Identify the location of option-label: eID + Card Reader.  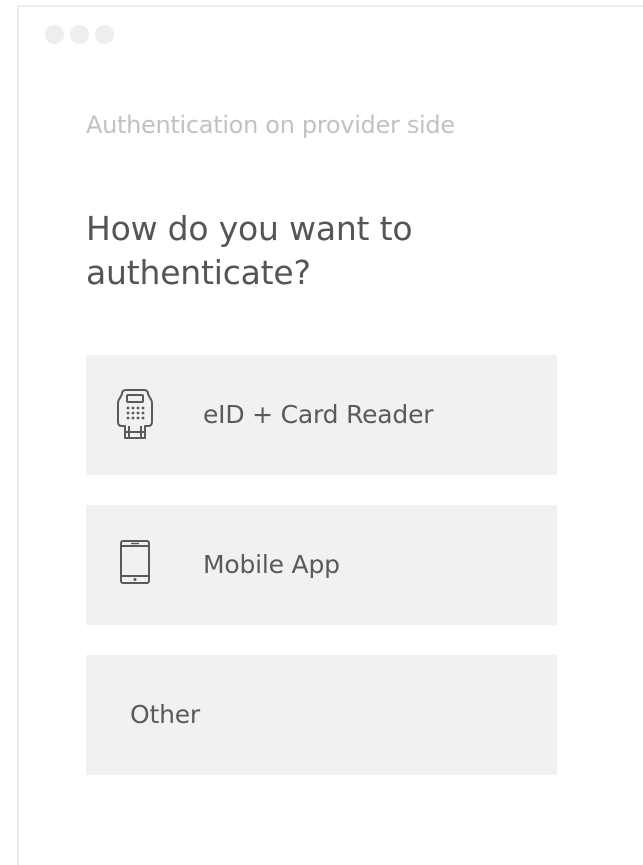
(318, 414).